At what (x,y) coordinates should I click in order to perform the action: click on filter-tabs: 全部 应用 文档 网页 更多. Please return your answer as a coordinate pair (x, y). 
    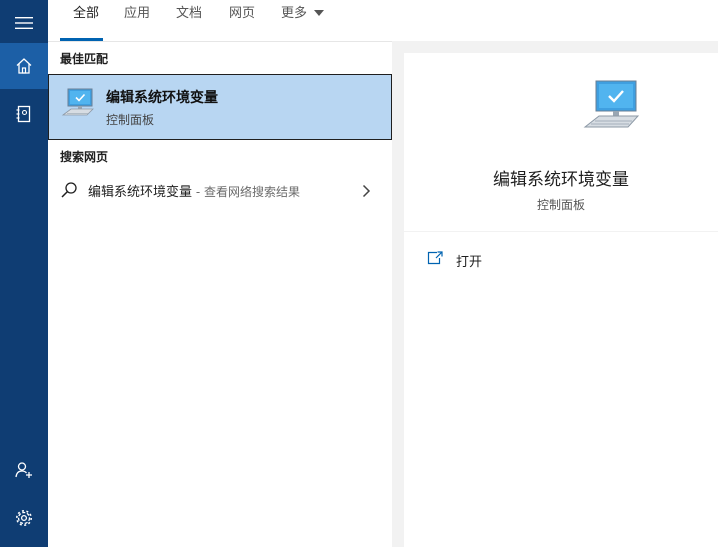
    Looking at the image, I should click on (220, 21).